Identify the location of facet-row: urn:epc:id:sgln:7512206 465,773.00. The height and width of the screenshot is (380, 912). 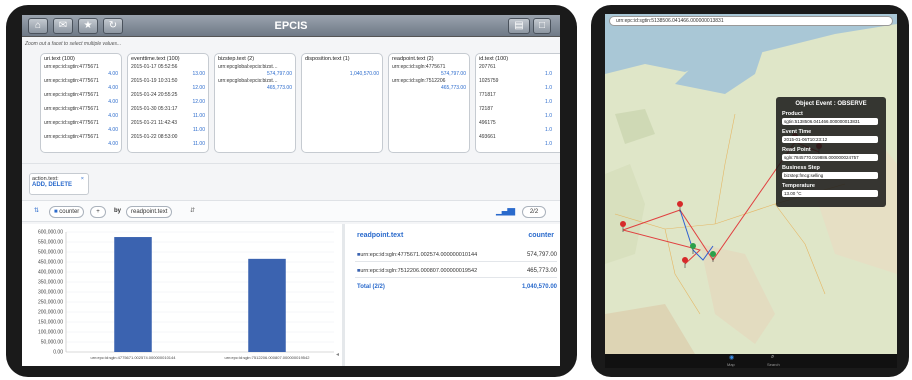
(429, 85).